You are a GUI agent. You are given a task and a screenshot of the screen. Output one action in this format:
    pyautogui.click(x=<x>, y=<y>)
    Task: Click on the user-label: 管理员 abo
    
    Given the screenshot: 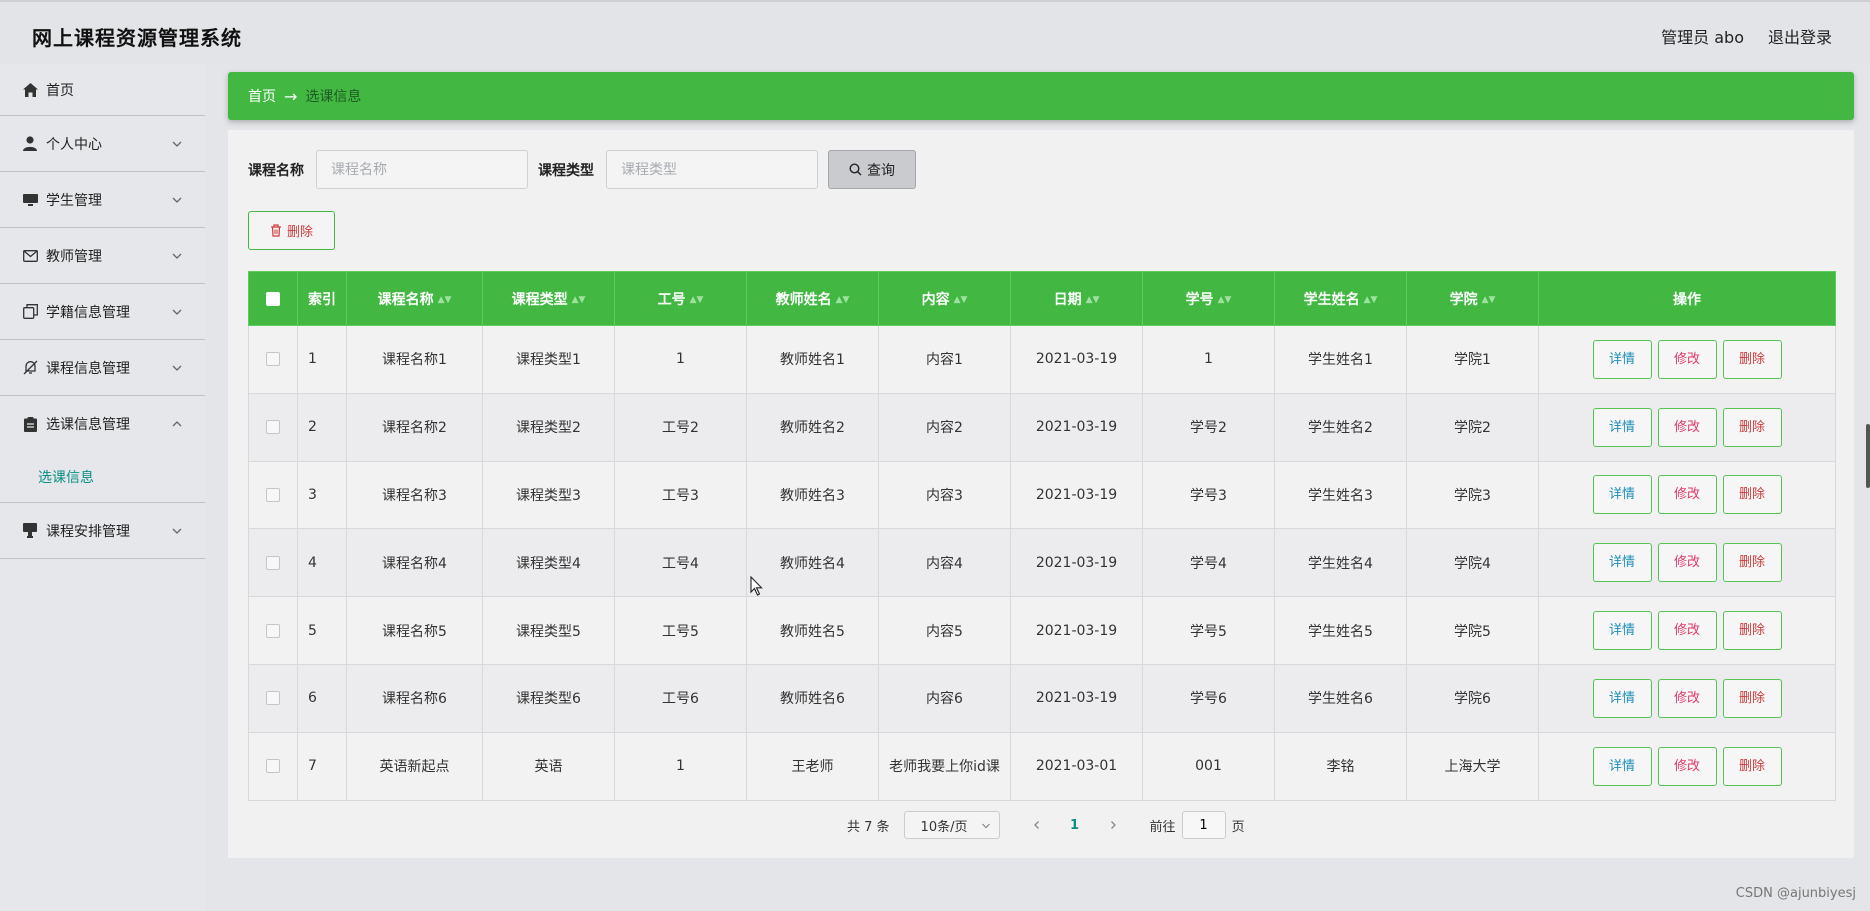 What is the action you would take?
    pyautogui.click(x=1702, y=36)
    